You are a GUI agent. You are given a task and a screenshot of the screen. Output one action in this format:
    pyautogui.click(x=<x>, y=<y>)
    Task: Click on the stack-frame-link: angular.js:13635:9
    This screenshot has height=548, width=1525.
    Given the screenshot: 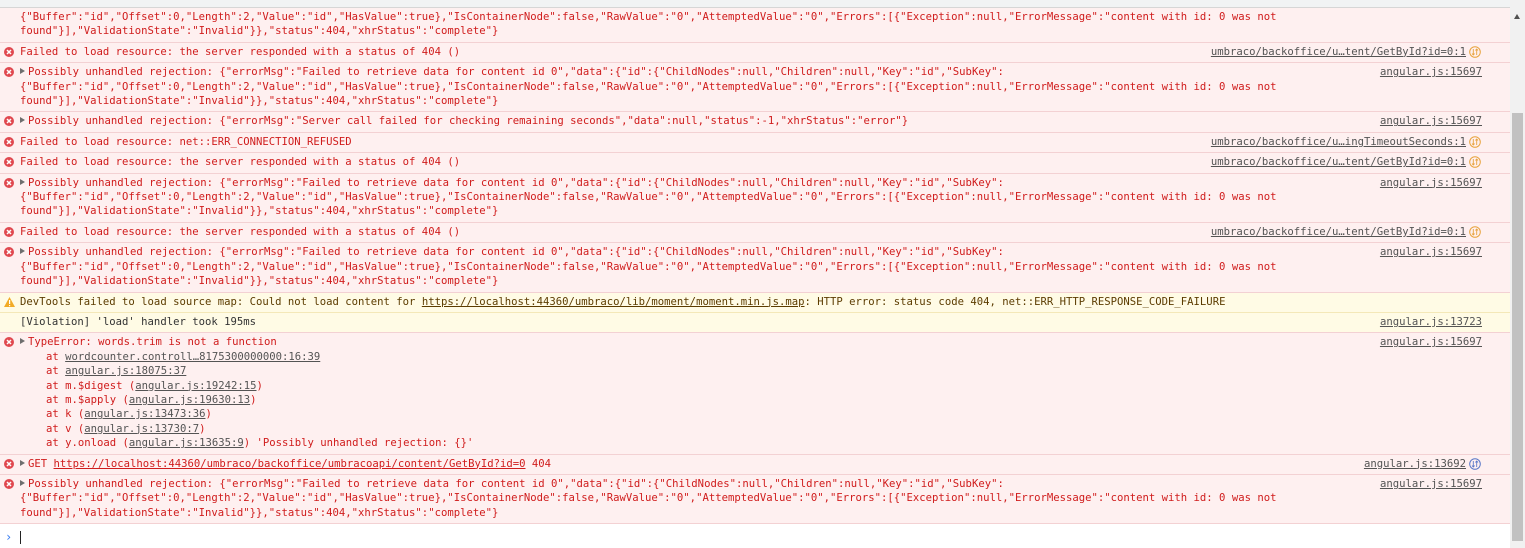 What is the action you would take?
    pyautogui.click(x=186, y=443)
    